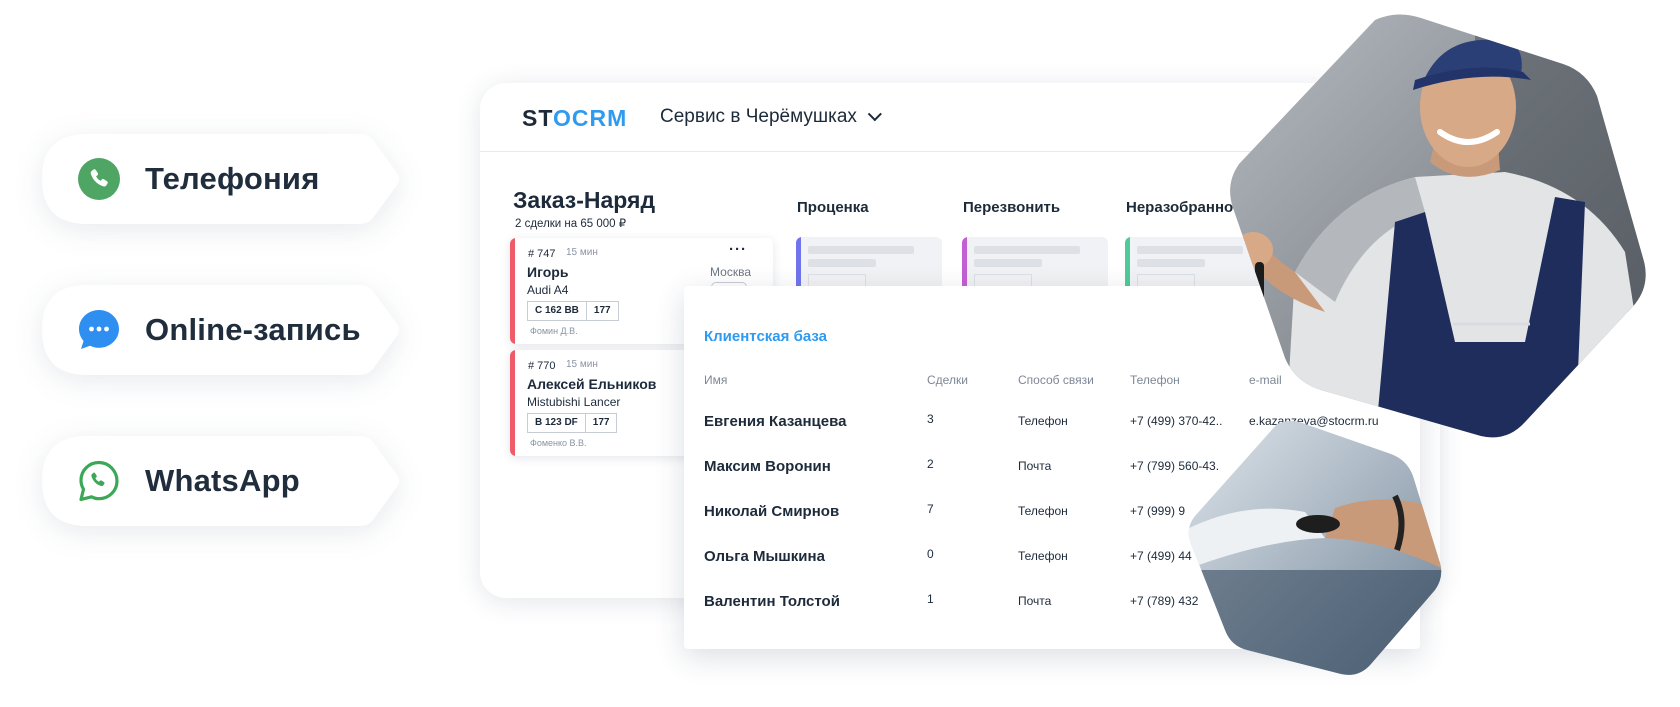 Image resolution: width=1680 pixels, height=707 pixels. What do you see at coordinates (764, 556) in the screenshot?
I see `client-name: Ольга Мышкина` at bounding box center [764, 556].